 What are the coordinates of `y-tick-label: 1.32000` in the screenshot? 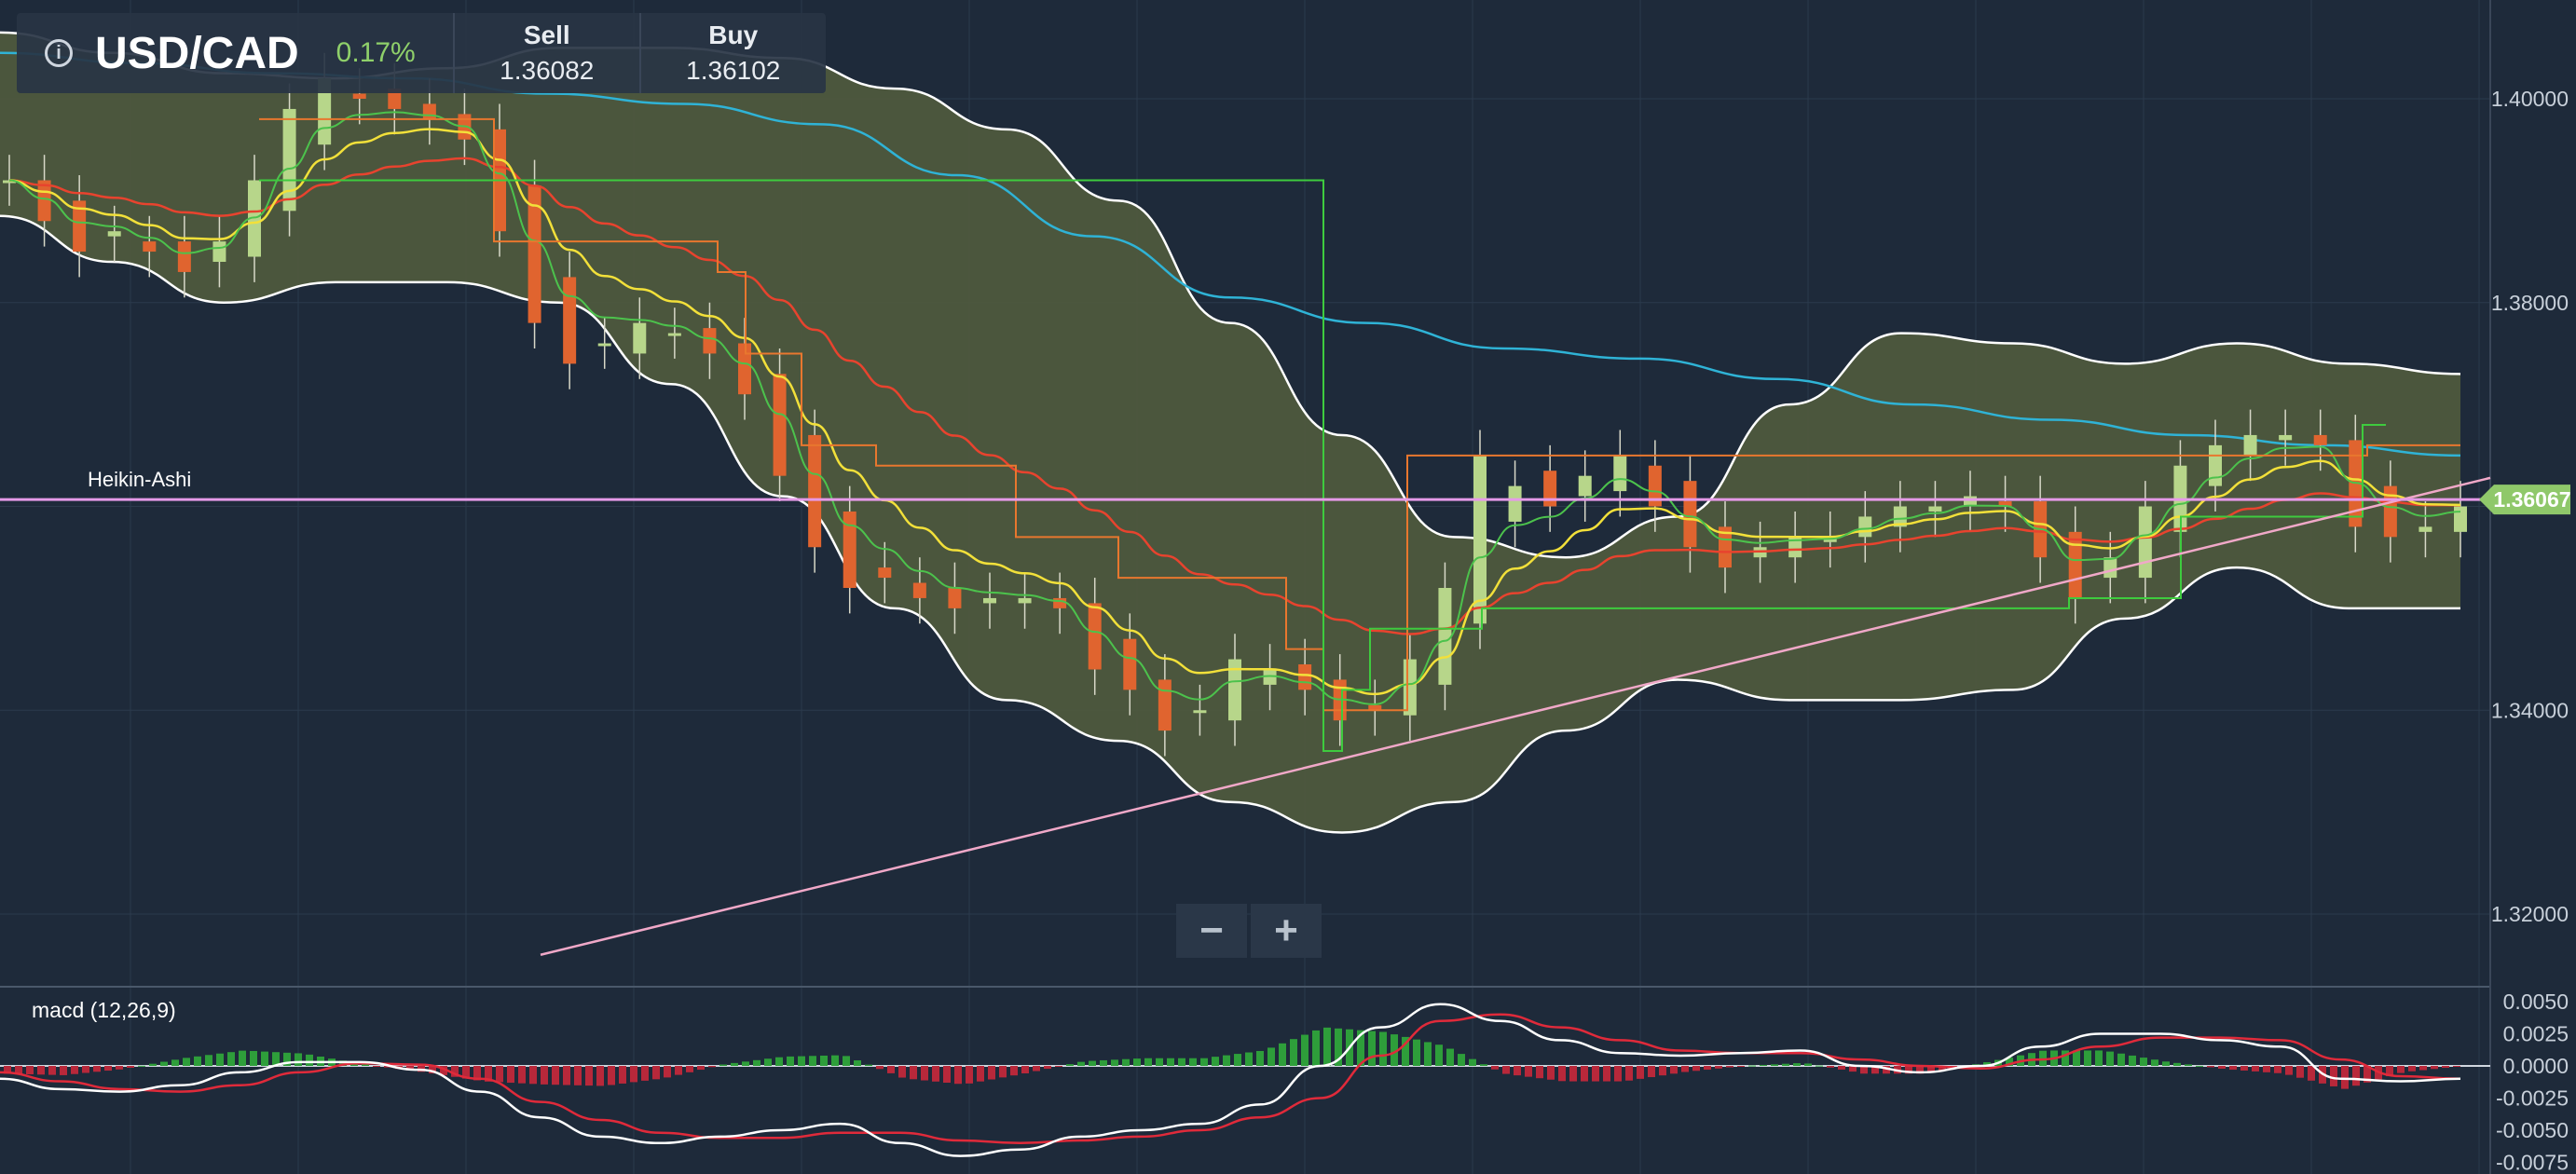 It's located at (2530, 914).